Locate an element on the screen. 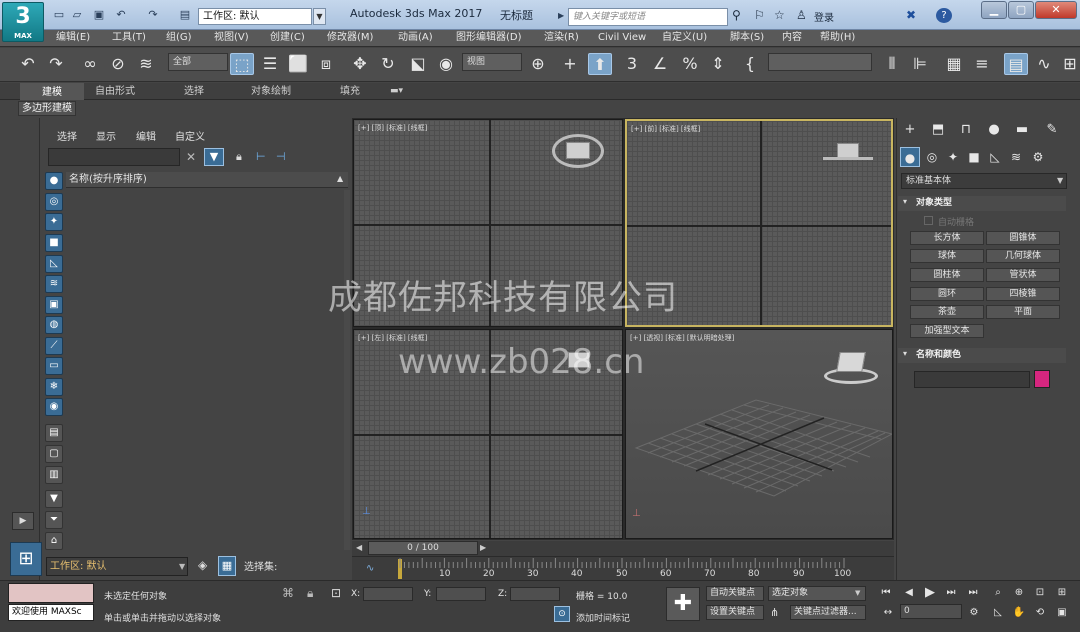 This screenshot has width=1080, height=632. shapes-icon: ◎ is located at coordinates (932, 157).